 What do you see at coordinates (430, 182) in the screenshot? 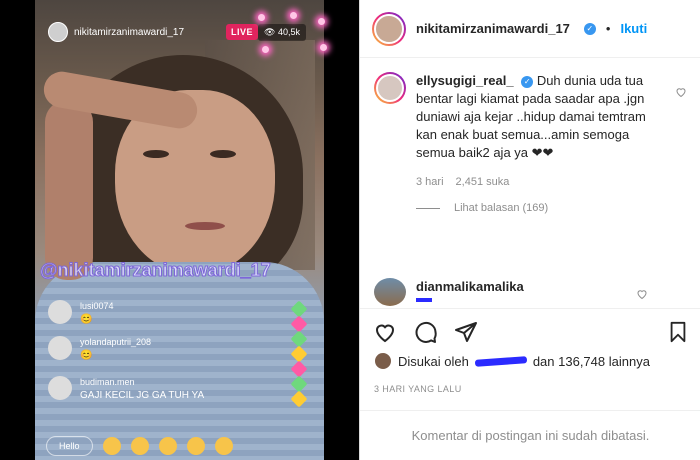
I see `comment-time: 3 hari` at bounding box center [430, 182].